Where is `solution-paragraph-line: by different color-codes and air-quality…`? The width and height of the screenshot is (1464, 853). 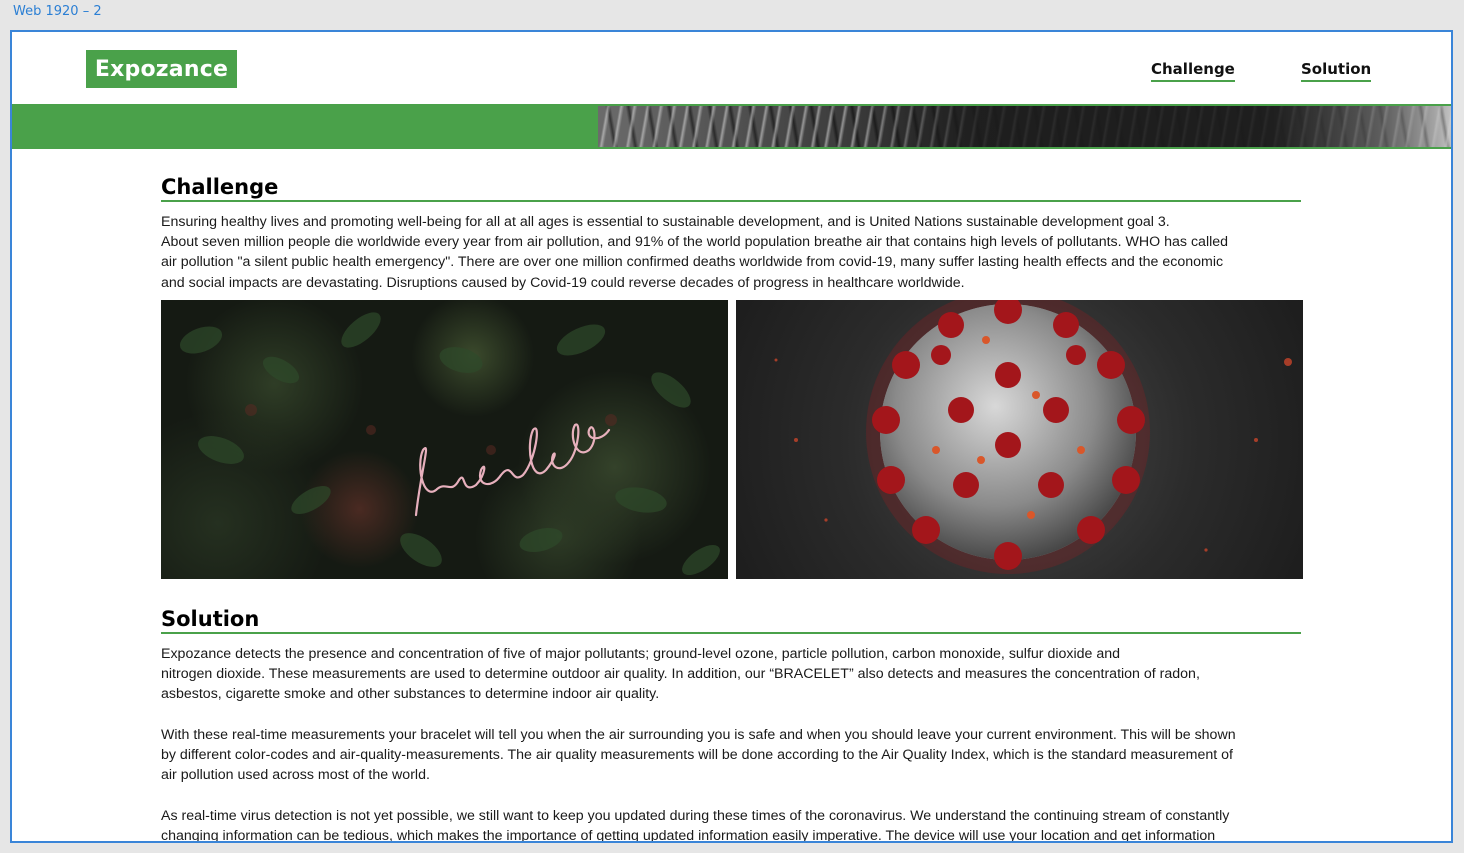 solution-paragraph-line: by different color-codes and air-quality… is located at coordinates (697, 755).